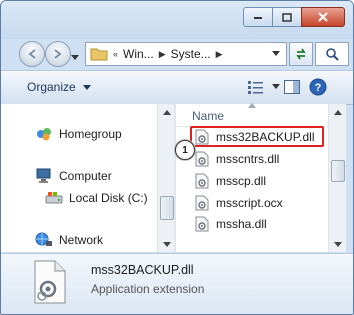  I want to click on list-item: msscript.ocx, so click(238, 203).